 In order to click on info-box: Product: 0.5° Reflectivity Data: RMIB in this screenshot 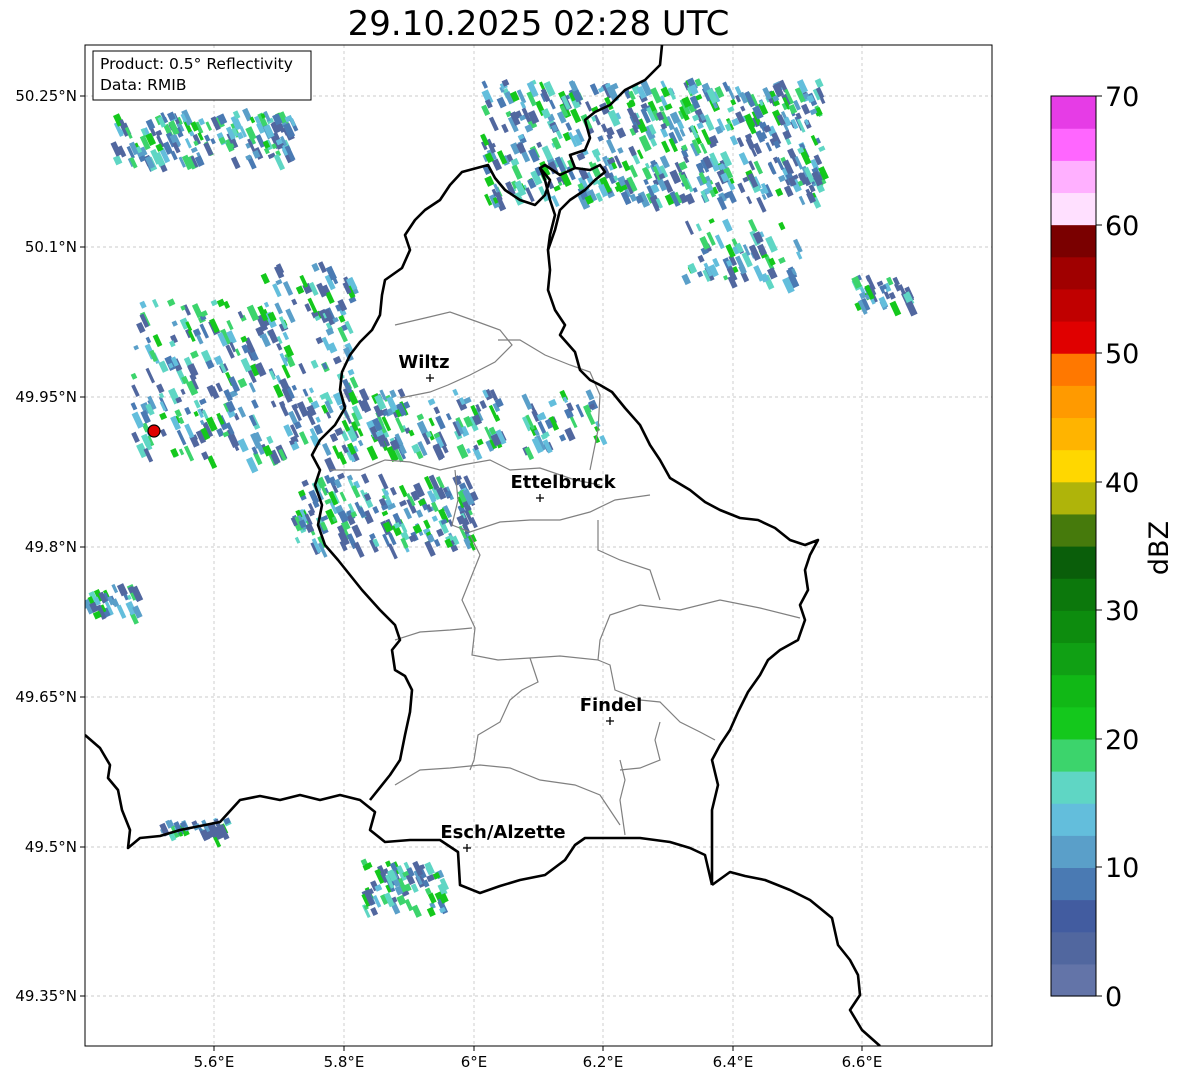, I will do `click(202, 75)`.